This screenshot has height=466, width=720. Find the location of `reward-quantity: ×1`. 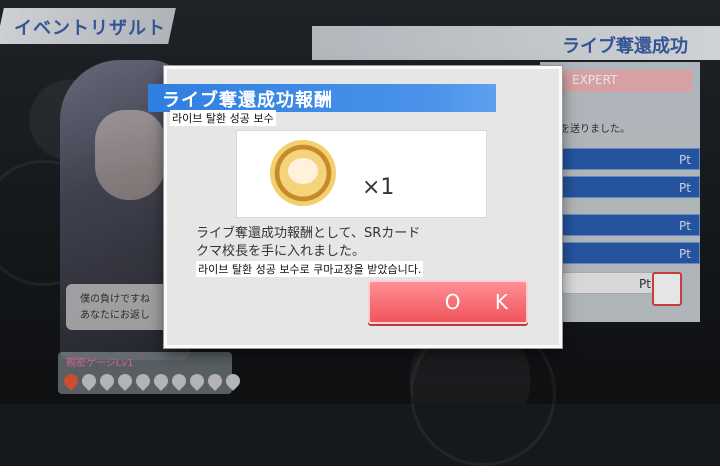

reward-quantity: ×1 is located at coordinates (378, 187).